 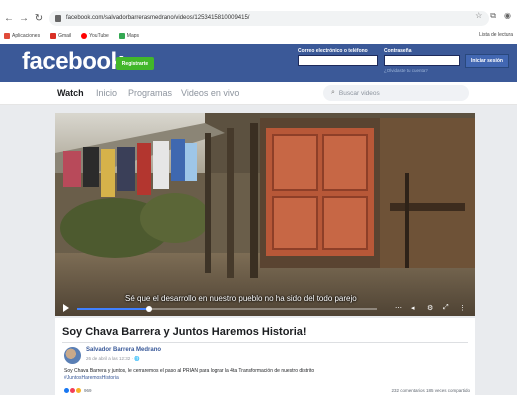 I want to click on reload-icon: ↻, so click(x=39, y=18).